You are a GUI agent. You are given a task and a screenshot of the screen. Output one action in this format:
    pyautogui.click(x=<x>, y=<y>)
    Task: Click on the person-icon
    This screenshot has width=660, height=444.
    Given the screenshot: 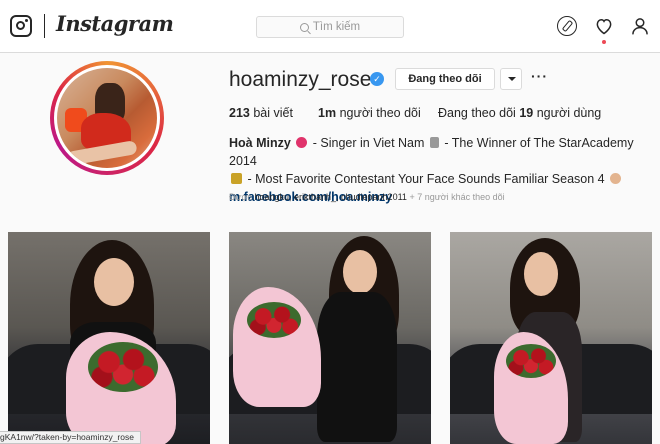 What is the action you would take?
    pyautogui.click(x=640, y=26)
    